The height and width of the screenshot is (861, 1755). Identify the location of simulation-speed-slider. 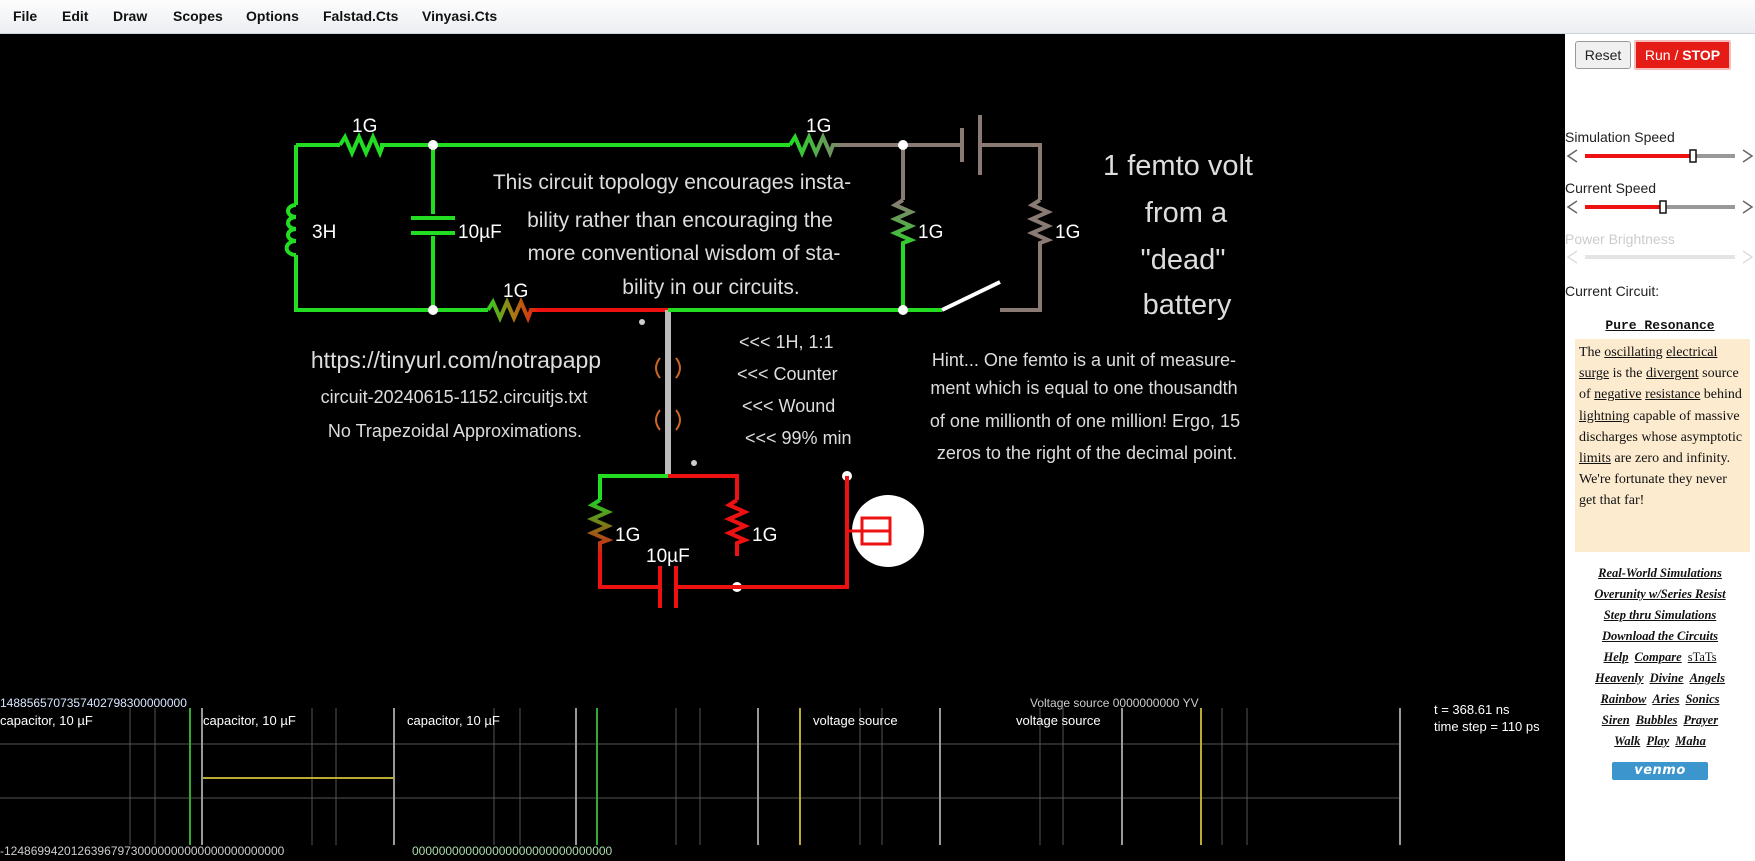
(1660, 156).